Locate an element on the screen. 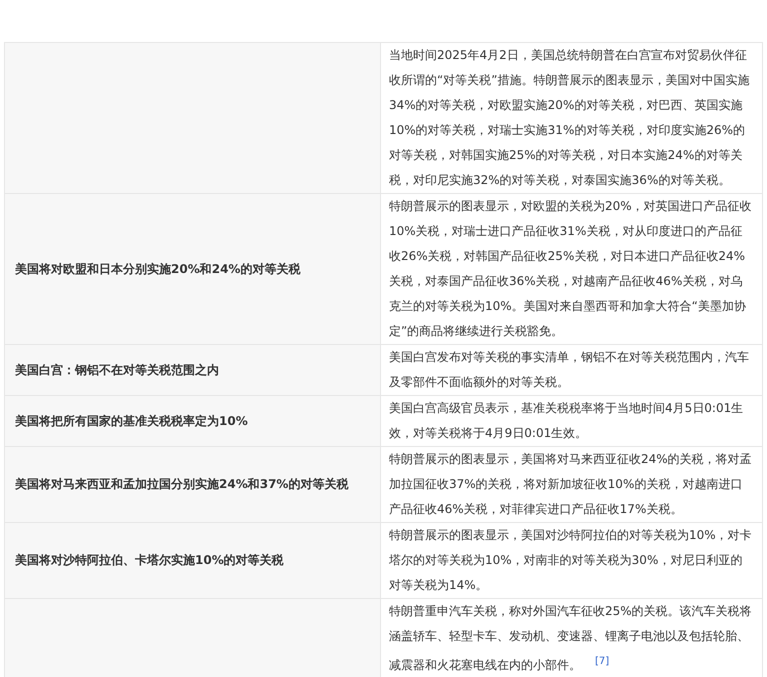 Image resolution: width=767 pixels, height=677 pixels. citation-link: [7] is located at coordinates (602, 661).